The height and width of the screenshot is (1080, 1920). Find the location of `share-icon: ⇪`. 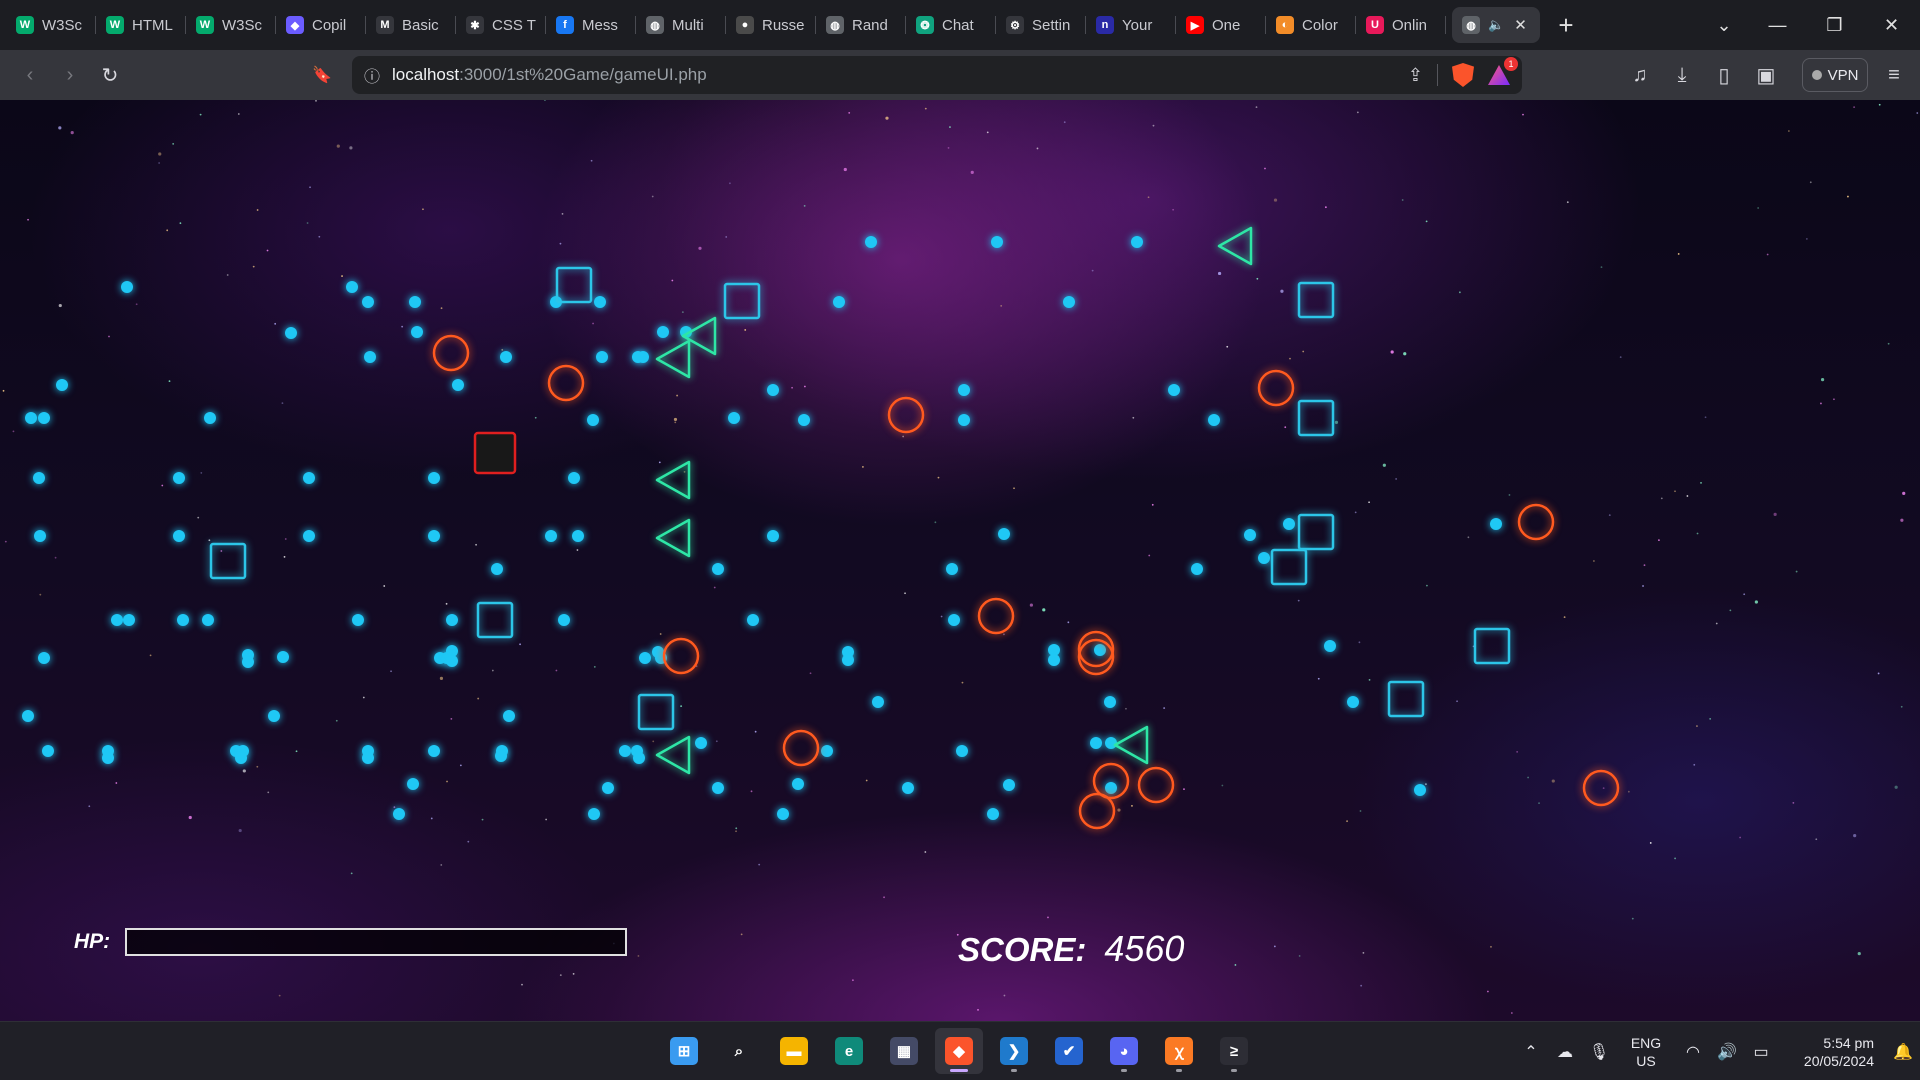

share-icon: ⇪ is located at coordinates (1415, 75).